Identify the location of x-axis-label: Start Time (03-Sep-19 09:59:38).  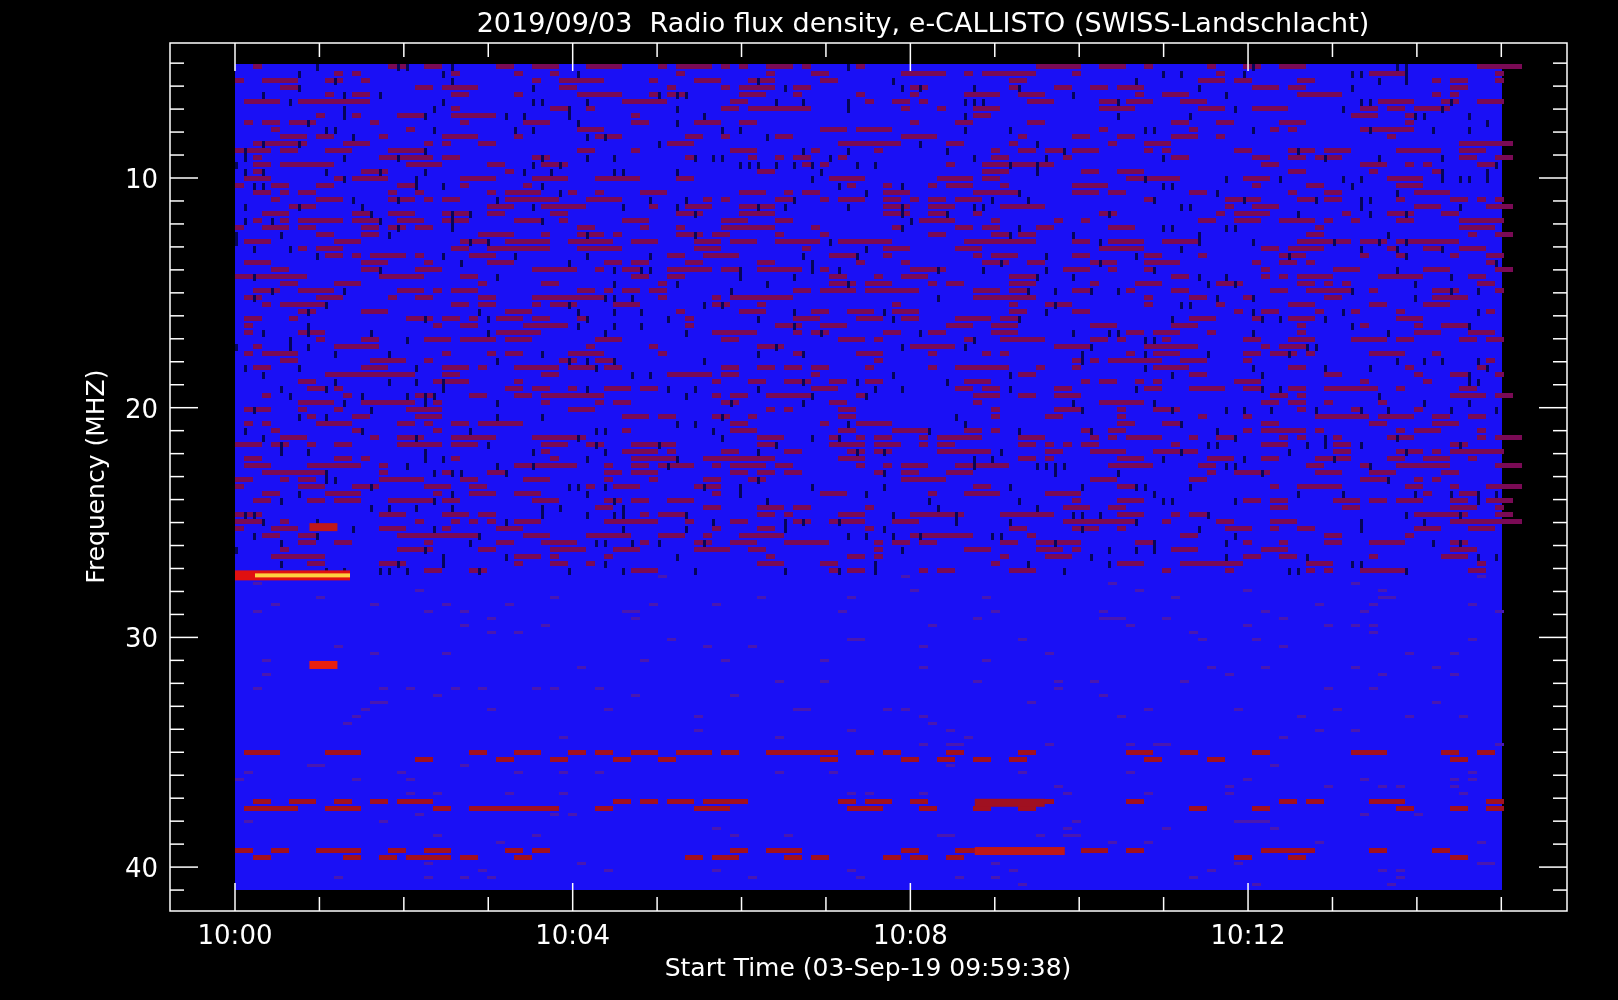
(868, 967).